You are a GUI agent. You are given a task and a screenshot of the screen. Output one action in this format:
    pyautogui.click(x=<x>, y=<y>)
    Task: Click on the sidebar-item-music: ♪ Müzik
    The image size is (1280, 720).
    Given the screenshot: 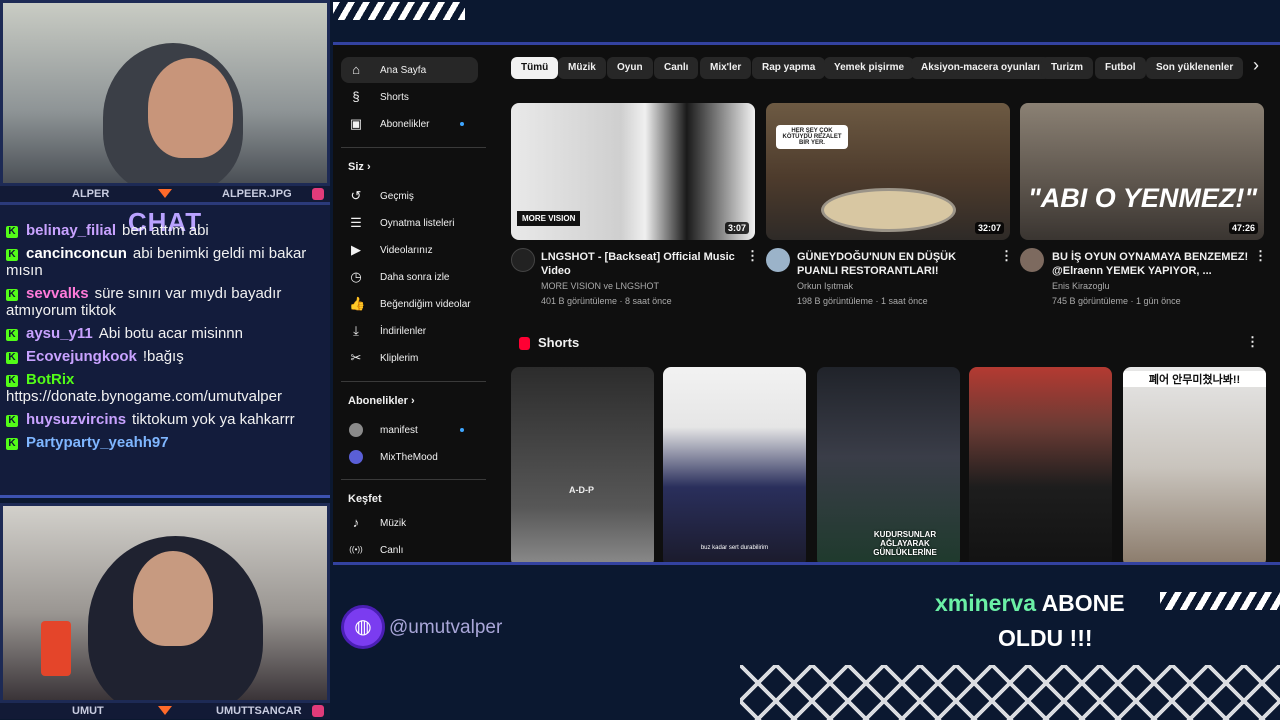 What is the action you would take?
    pyautogui.click(x=409, y=523)
    